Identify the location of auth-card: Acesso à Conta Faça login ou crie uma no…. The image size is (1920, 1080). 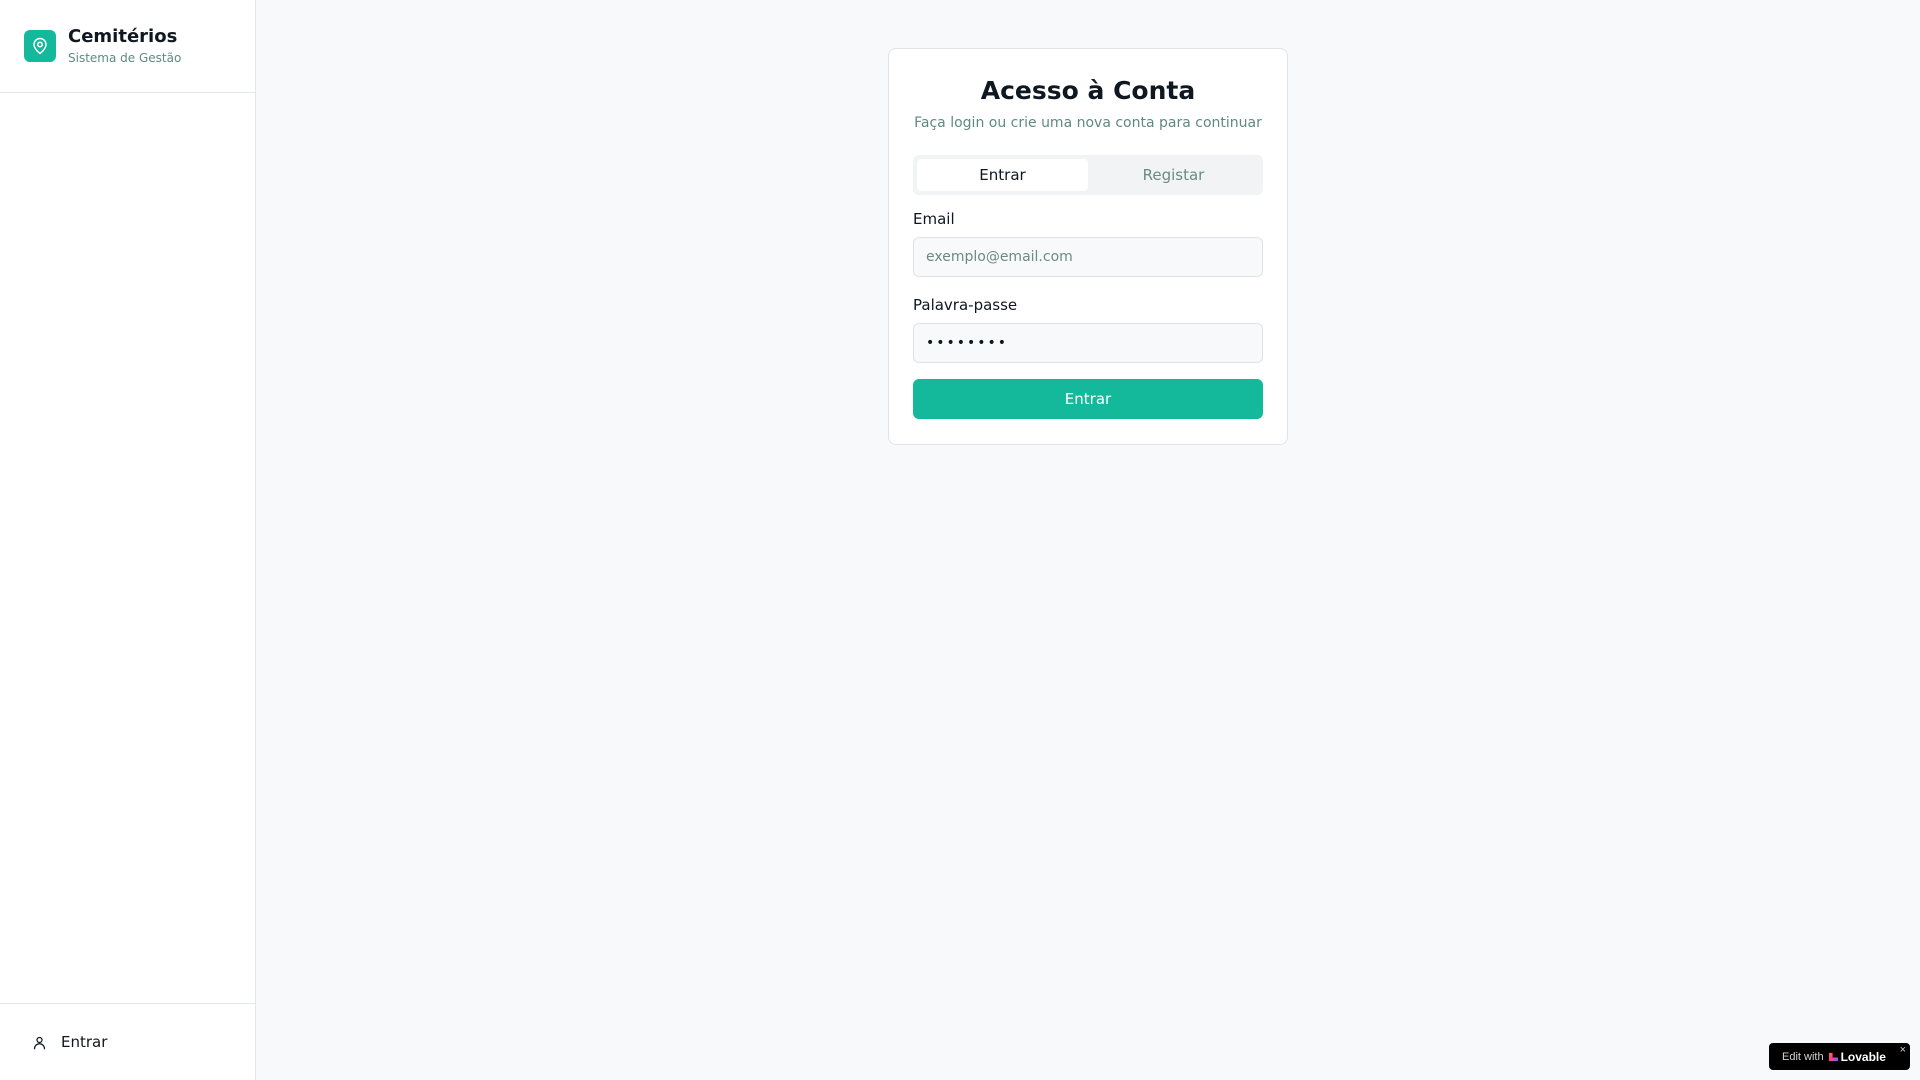
(1088, 246).